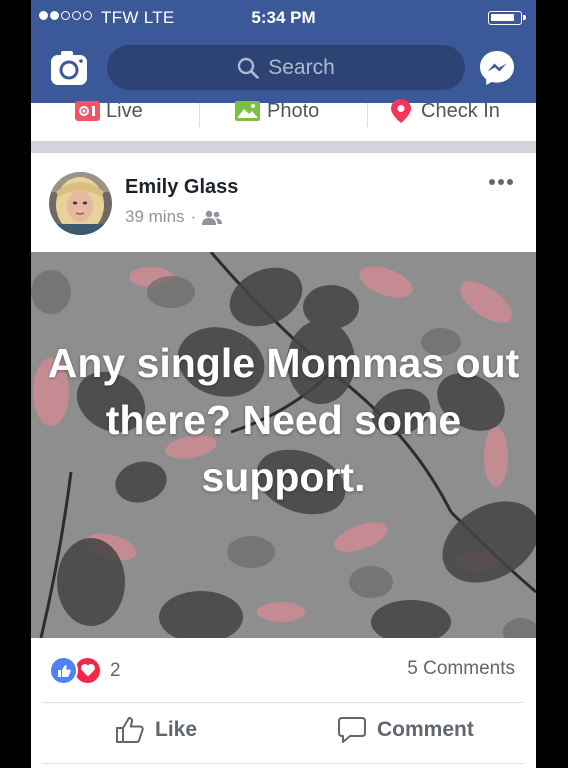 This screenshot has width=568, height=768. What do you see at coordinates (507, 18) in the screenshot?
I see `battery-icon` at bounding box center [507, 18].